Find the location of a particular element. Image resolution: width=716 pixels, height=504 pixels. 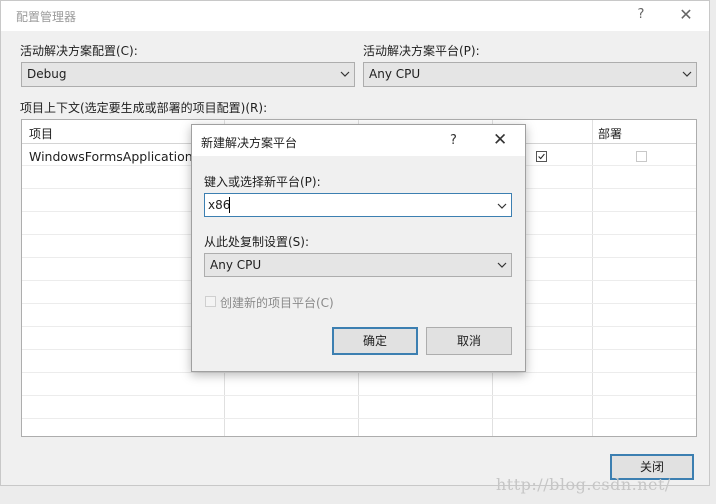

active-config-value: Debug is located at coordinates (47, 74).